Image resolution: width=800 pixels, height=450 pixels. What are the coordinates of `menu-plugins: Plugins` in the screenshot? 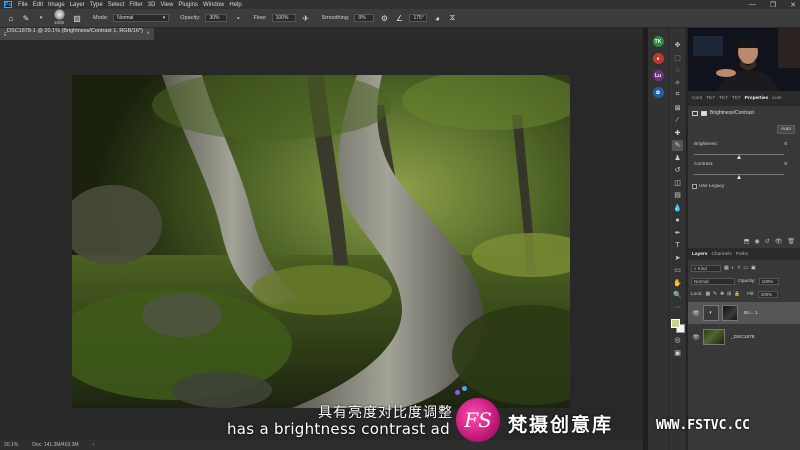 It's located at (188, 5).